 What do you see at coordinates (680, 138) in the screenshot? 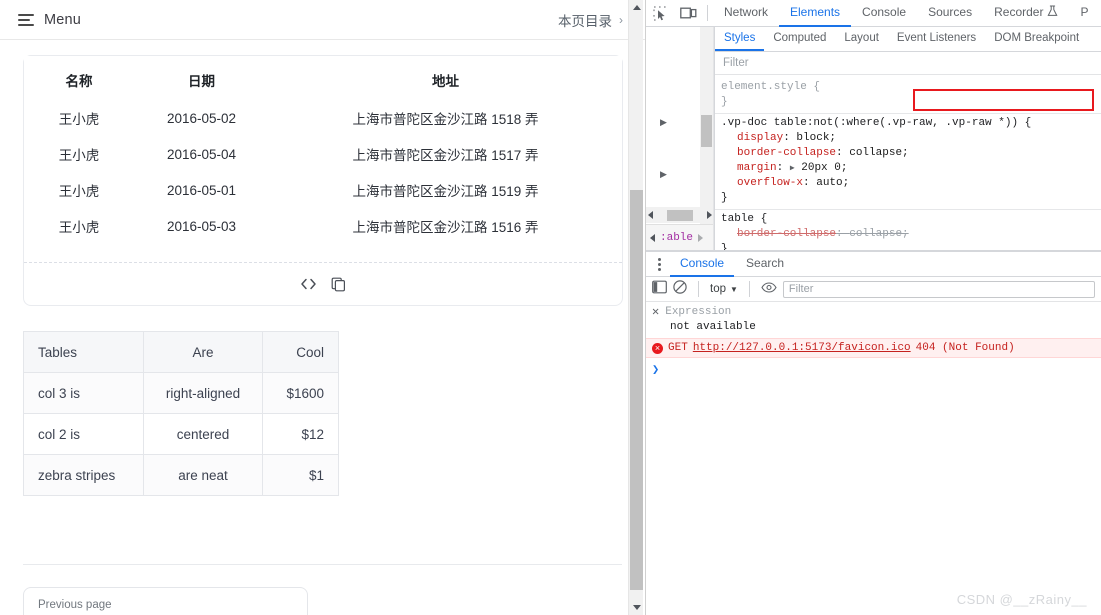
I see `dom-tree-pane: ▶ ▶ </> :able` at bounding box center [680, 138].